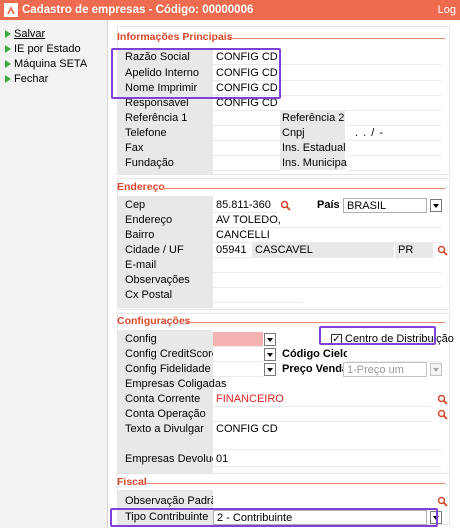  What do you see at coordinates (283, 369) in the screenshot?
I see `fidelidade-row: Config Fidelidade Preço Venda 1-Preço um` at bounding box center [283, 369].